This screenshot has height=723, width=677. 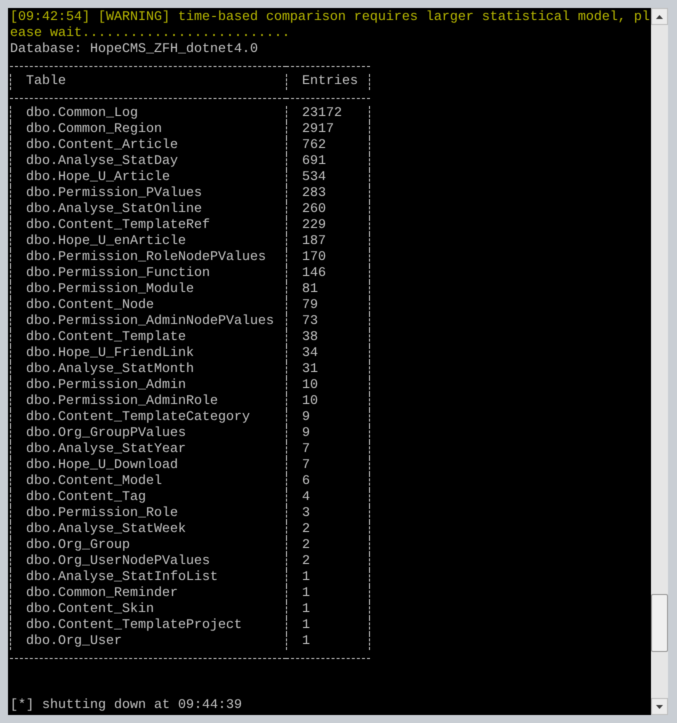 I want to click on table-cell: dbo.Permission_RoleNodePValues, so click(x=146, y=258).